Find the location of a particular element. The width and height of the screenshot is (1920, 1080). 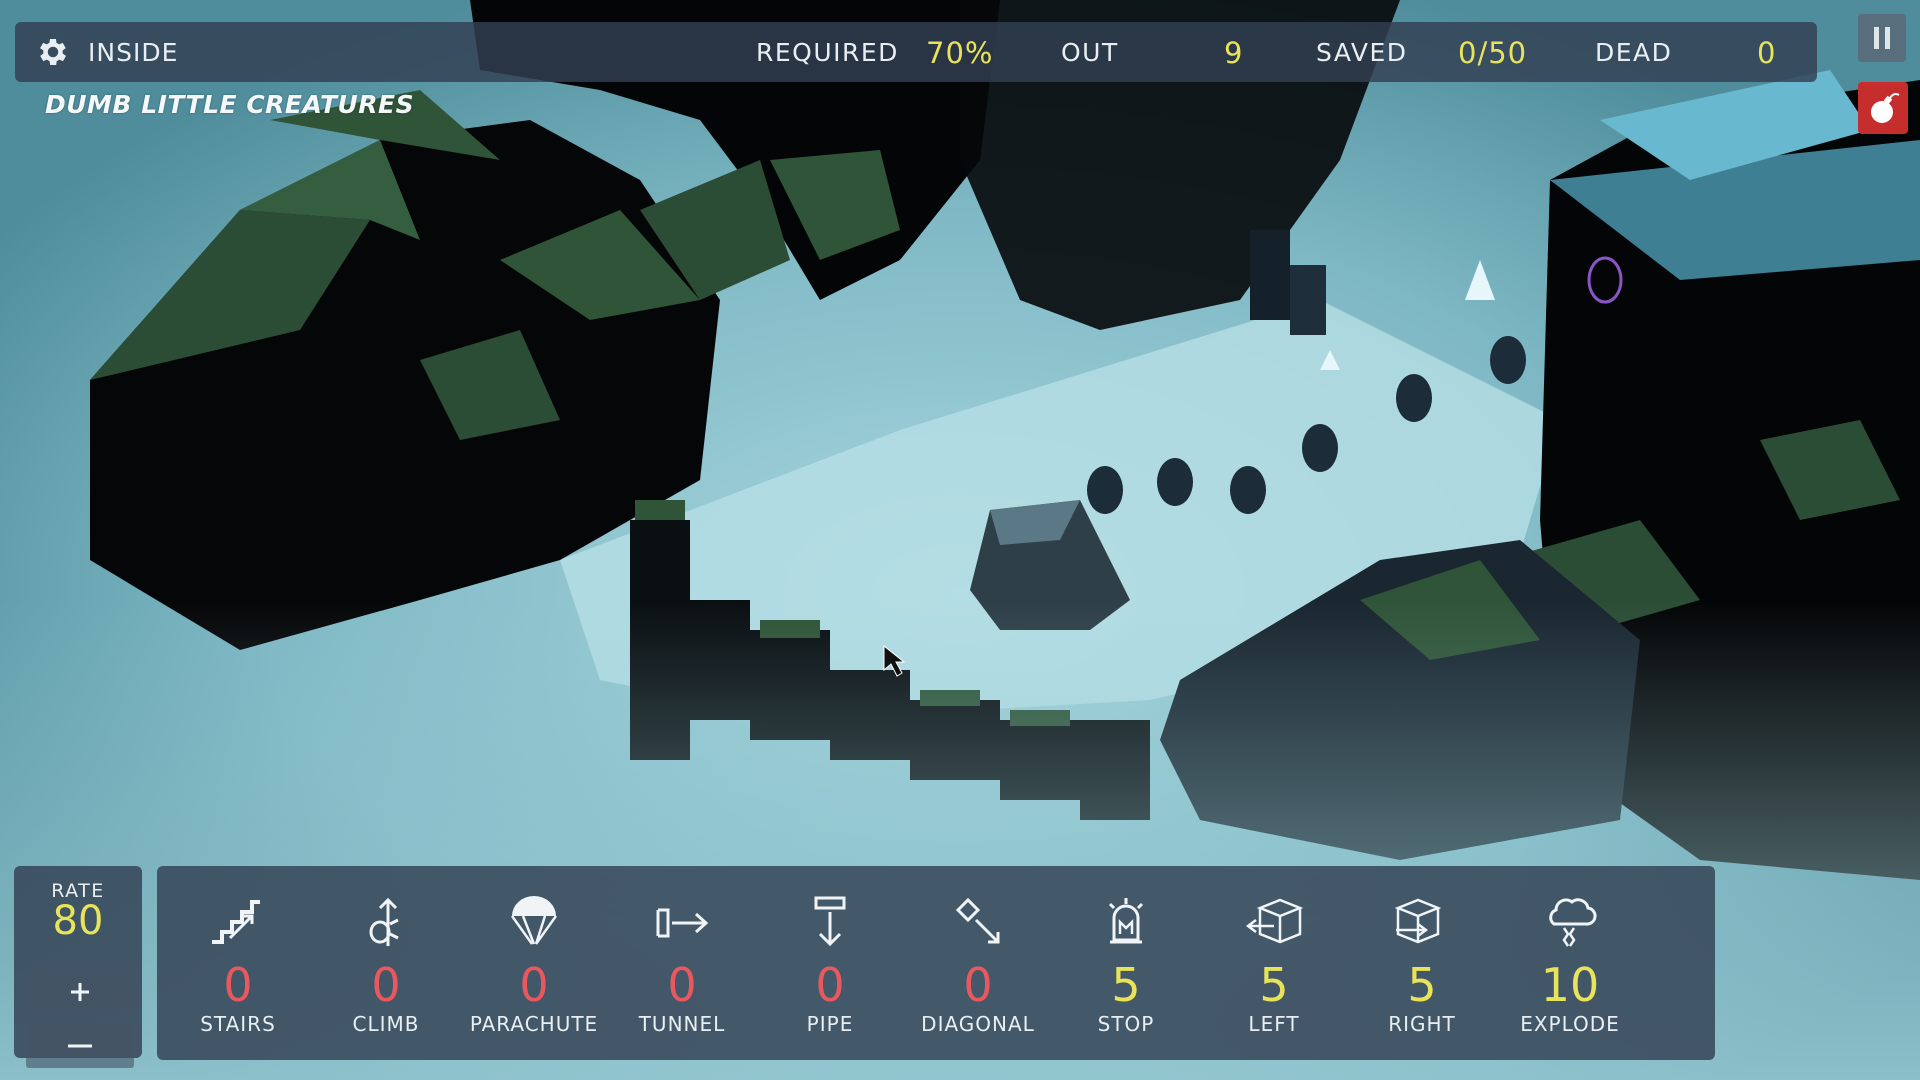

skill-explode: 10 EXPLODE is located at coordinates (1570, 963).